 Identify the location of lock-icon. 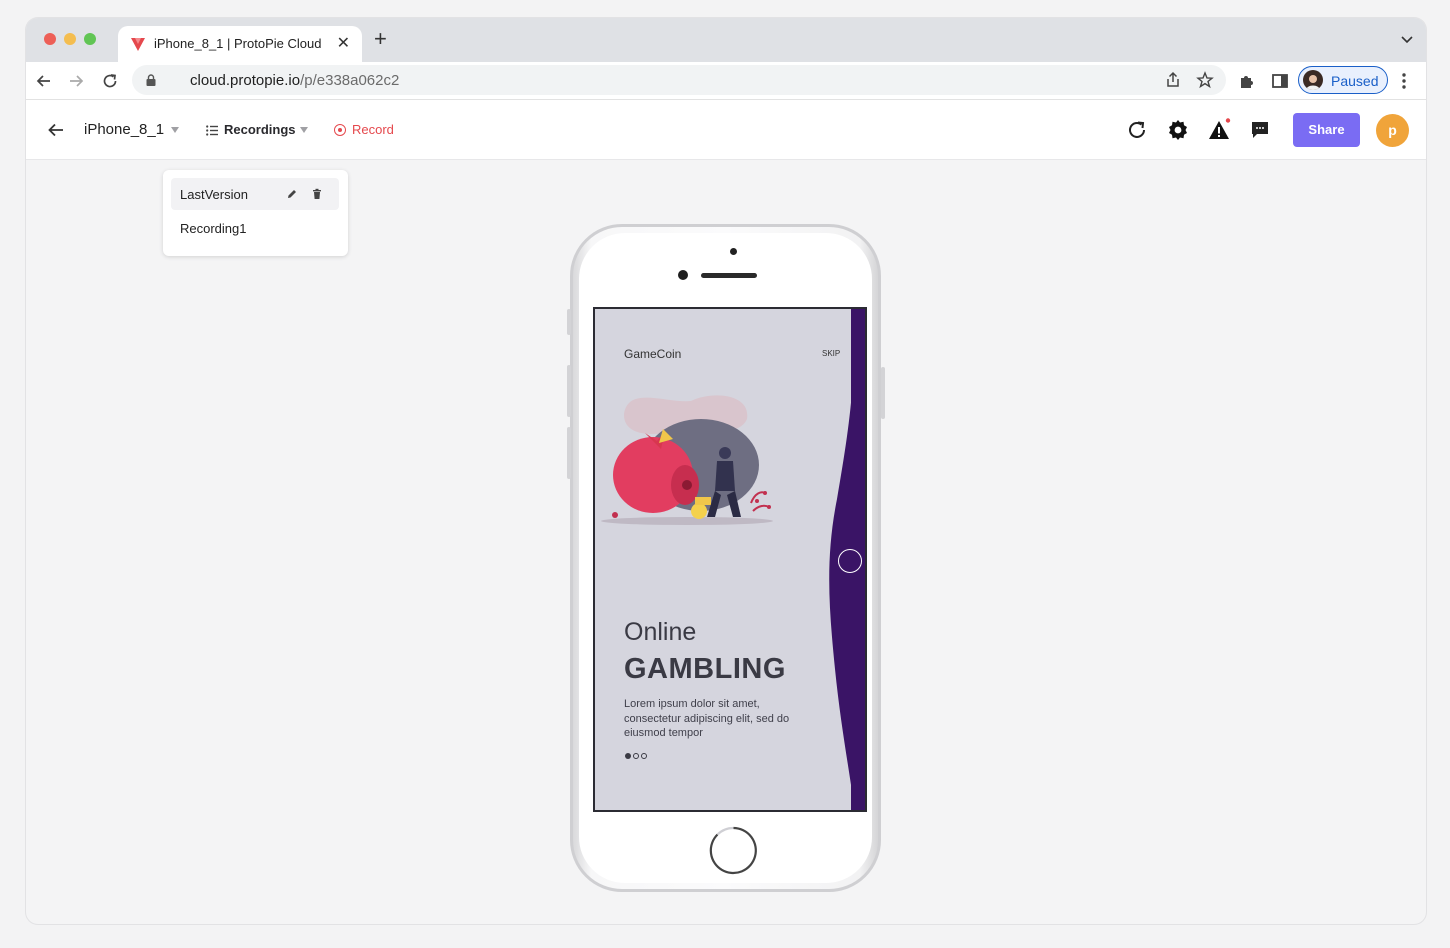
(151, 80).